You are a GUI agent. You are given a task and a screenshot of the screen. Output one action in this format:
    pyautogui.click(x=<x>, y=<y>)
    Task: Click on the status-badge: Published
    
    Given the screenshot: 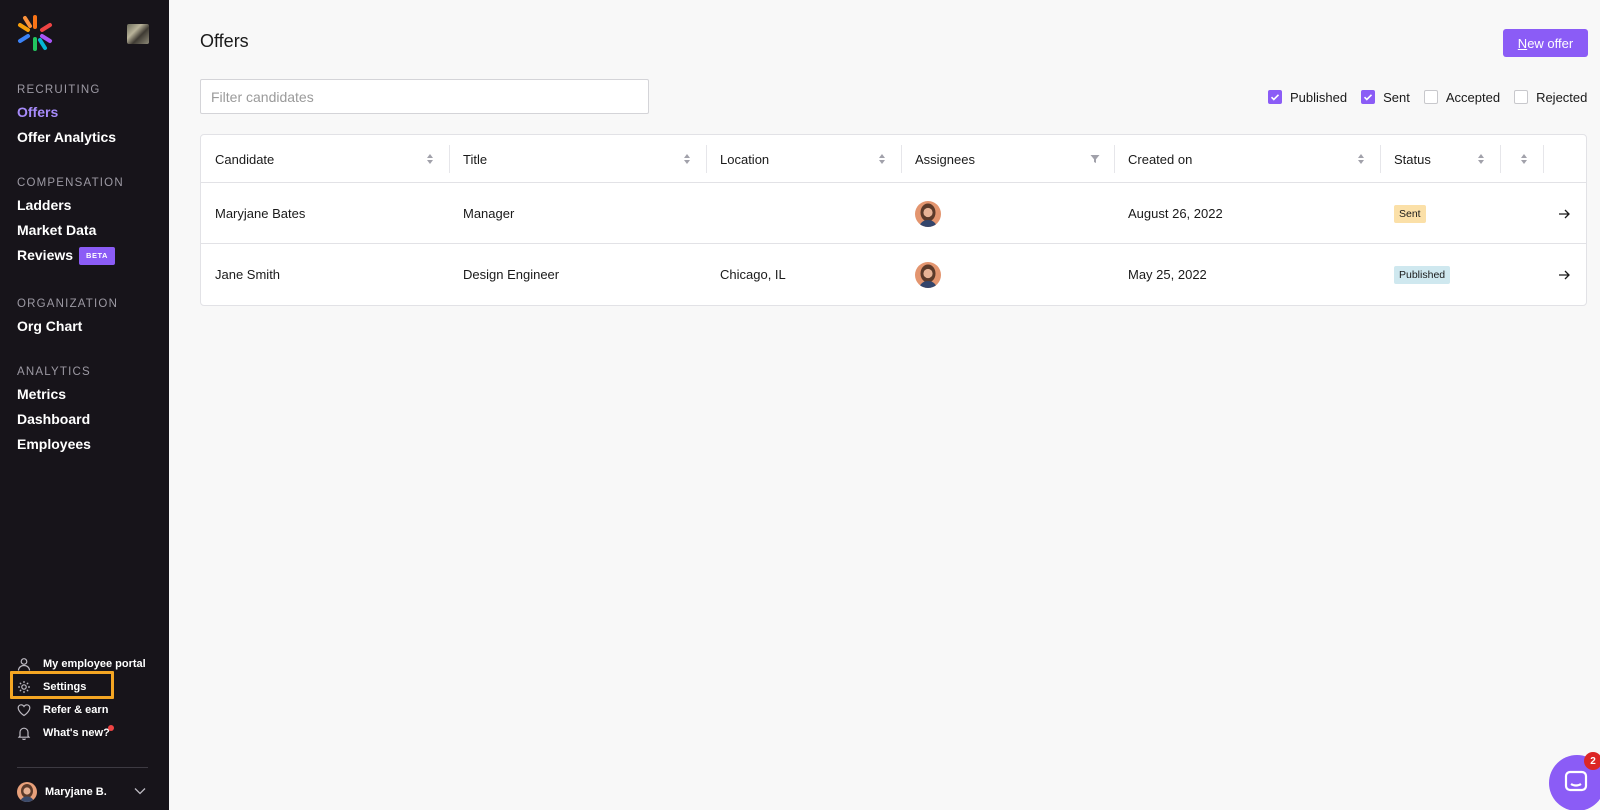 What is the action you would take?
    pyautogui.click(x=1422, y=274)
    